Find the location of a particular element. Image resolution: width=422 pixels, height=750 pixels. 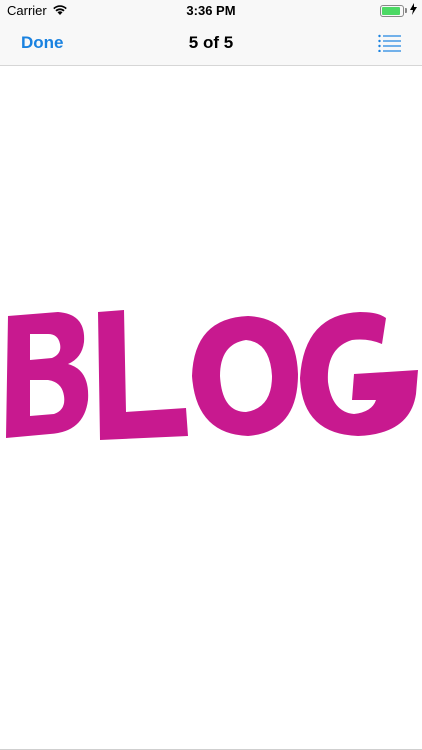

status-bar: Carrier 3:36 PM is located at coordinates (211, 11).